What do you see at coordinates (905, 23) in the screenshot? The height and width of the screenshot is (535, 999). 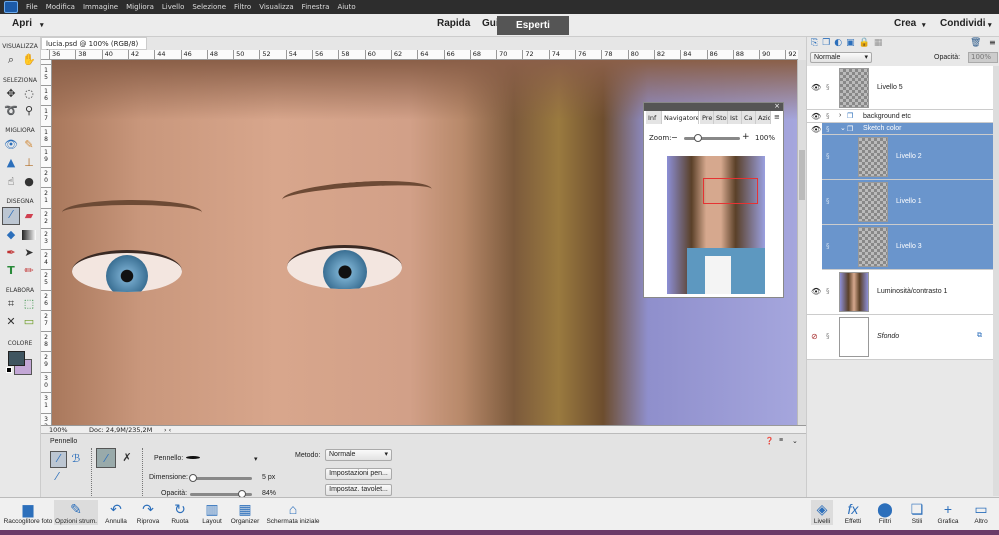 I see `create-button: Crea` at bounding box center [905, 23].